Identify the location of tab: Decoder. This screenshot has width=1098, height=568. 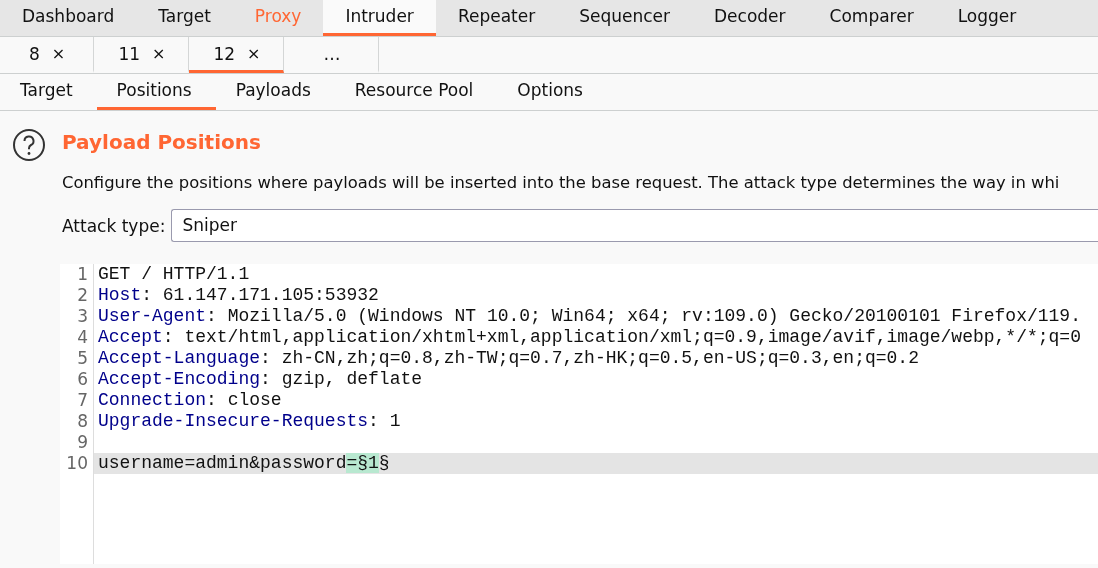
(750, 18).